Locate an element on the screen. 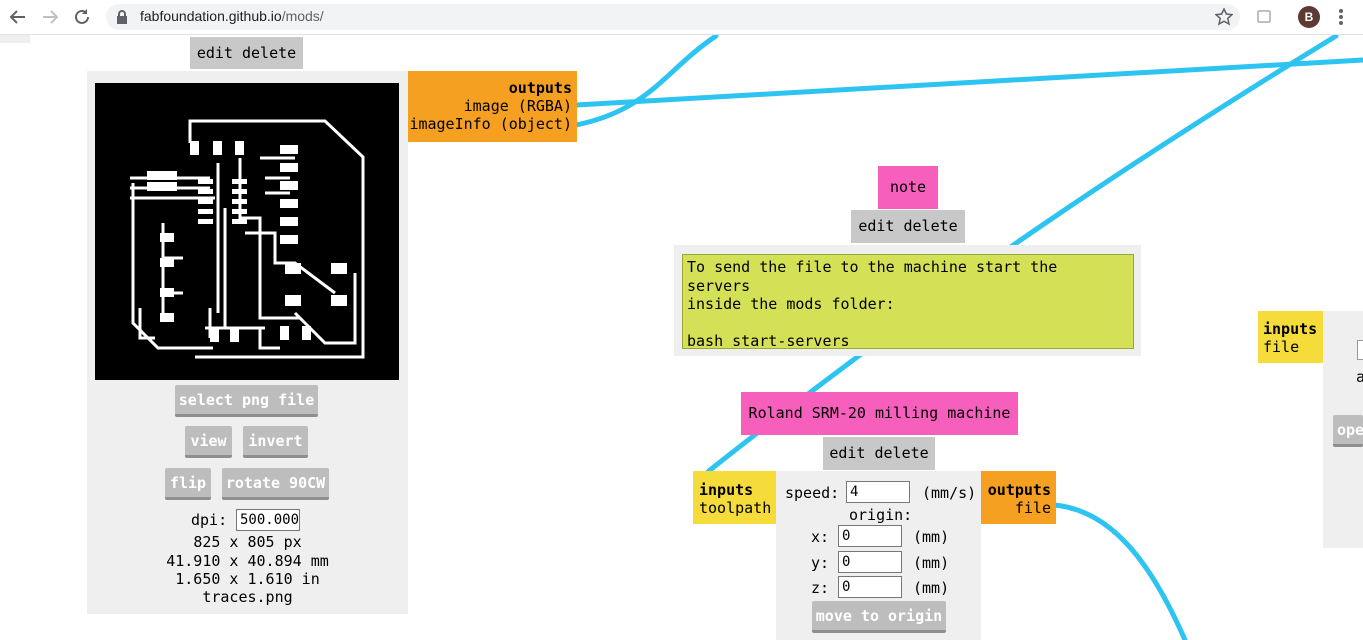 This screenshot has width=1363, height=640. right-module-open-button: ope is located at coordinates (1348, 431).